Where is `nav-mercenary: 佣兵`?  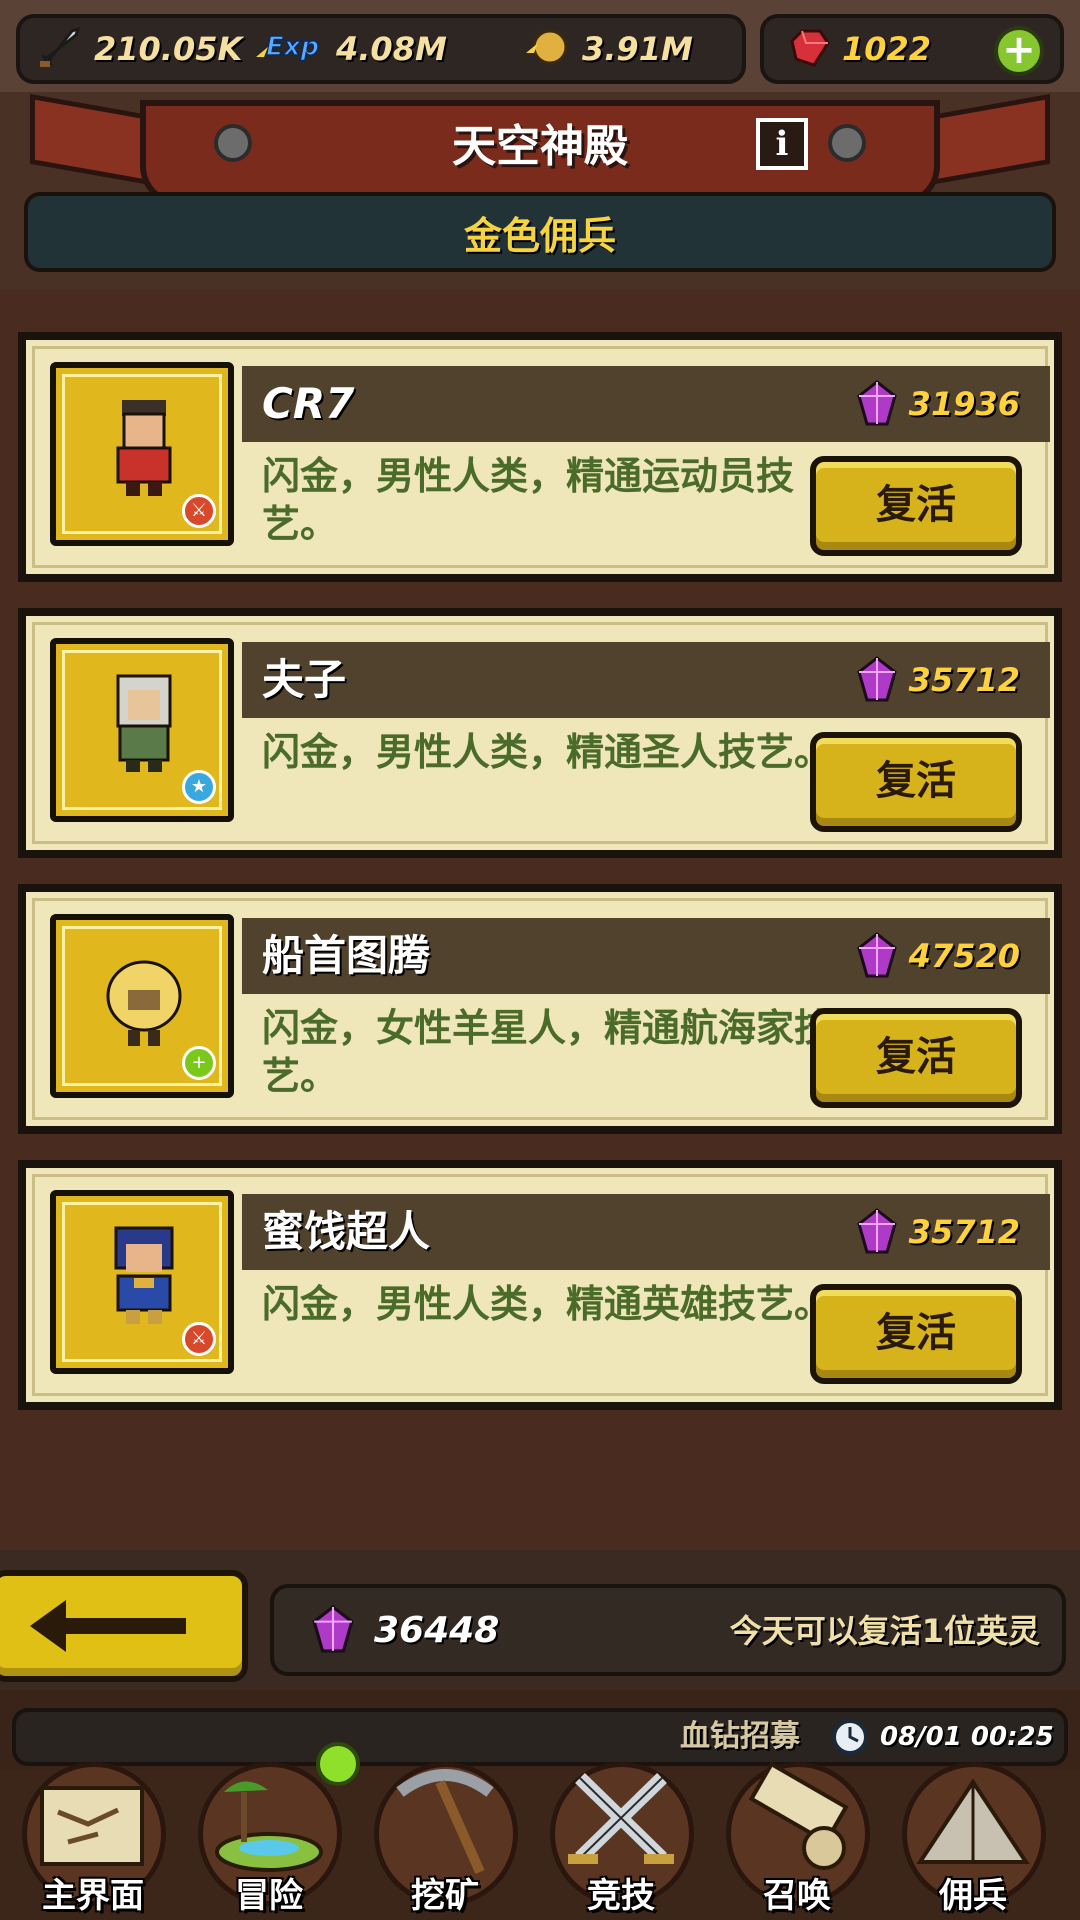
nav-mercenary: 佣兵 is located at coordinates (973, 1841).